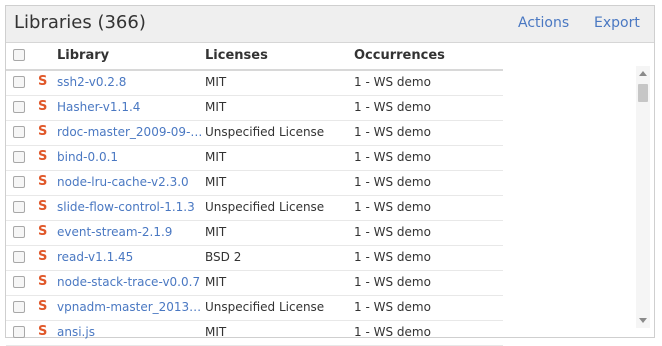 The image size is (662, 346). I want to click on panel-header: Libraries (366) Actions Export, so click(330, 24).